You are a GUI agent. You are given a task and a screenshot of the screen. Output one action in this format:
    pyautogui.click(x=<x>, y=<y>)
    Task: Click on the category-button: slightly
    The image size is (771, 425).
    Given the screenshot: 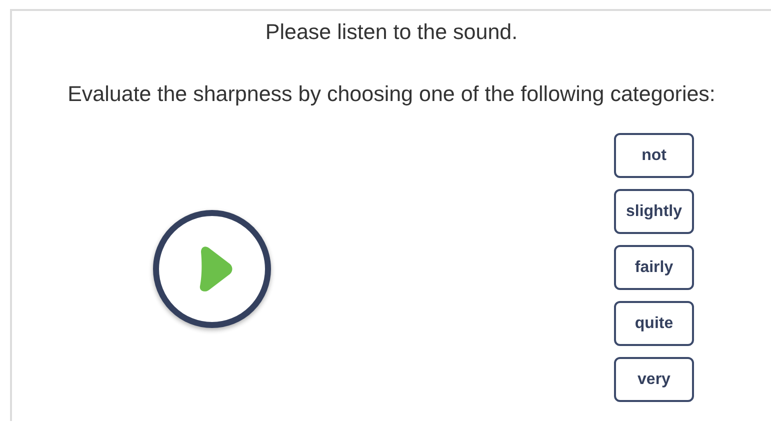 What is the action you would take?
    pyautogui.click(x=654, y=211)
    